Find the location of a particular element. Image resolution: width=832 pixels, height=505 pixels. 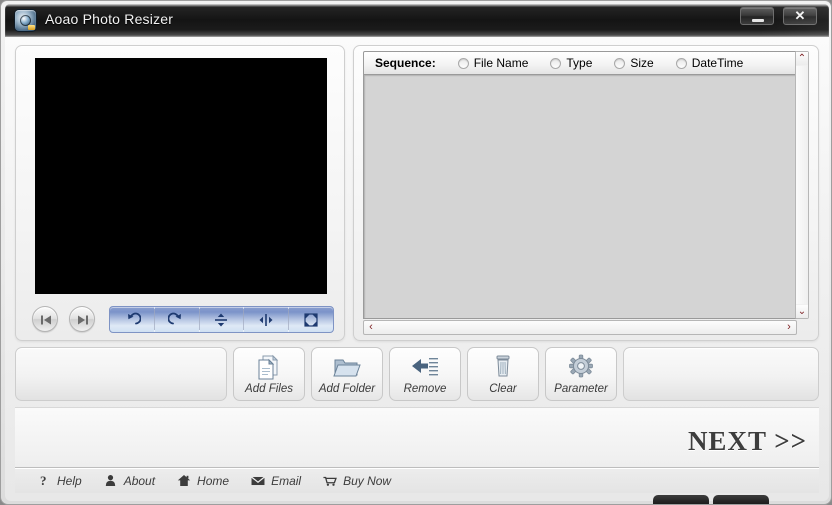

close-icon: ✕ is located at coordinates (800, 15).